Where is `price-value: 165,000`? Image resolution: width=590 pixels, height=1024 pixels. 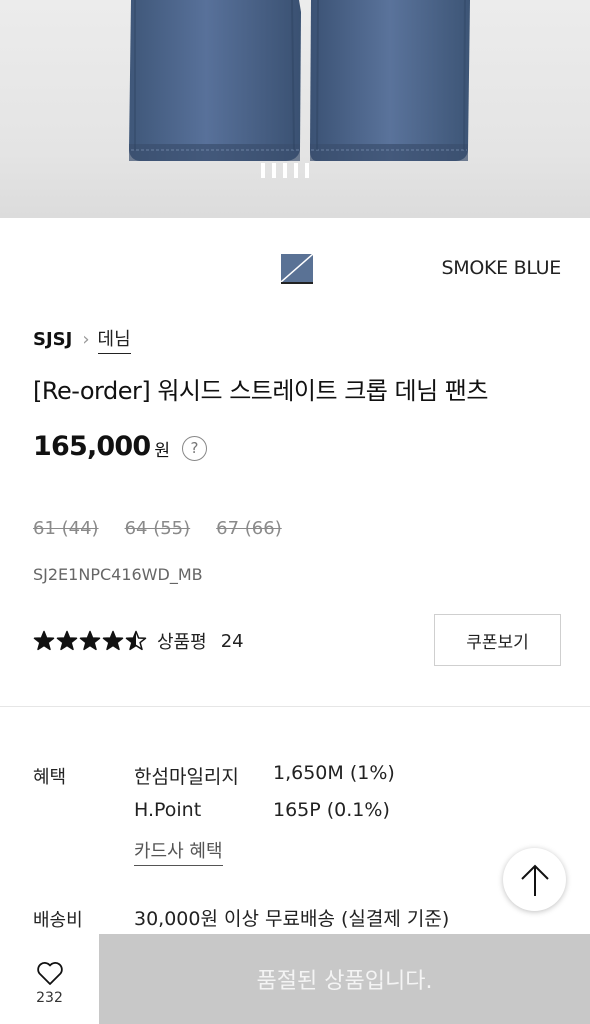
price-value: 165,000 is located at coordinates (92, 446).